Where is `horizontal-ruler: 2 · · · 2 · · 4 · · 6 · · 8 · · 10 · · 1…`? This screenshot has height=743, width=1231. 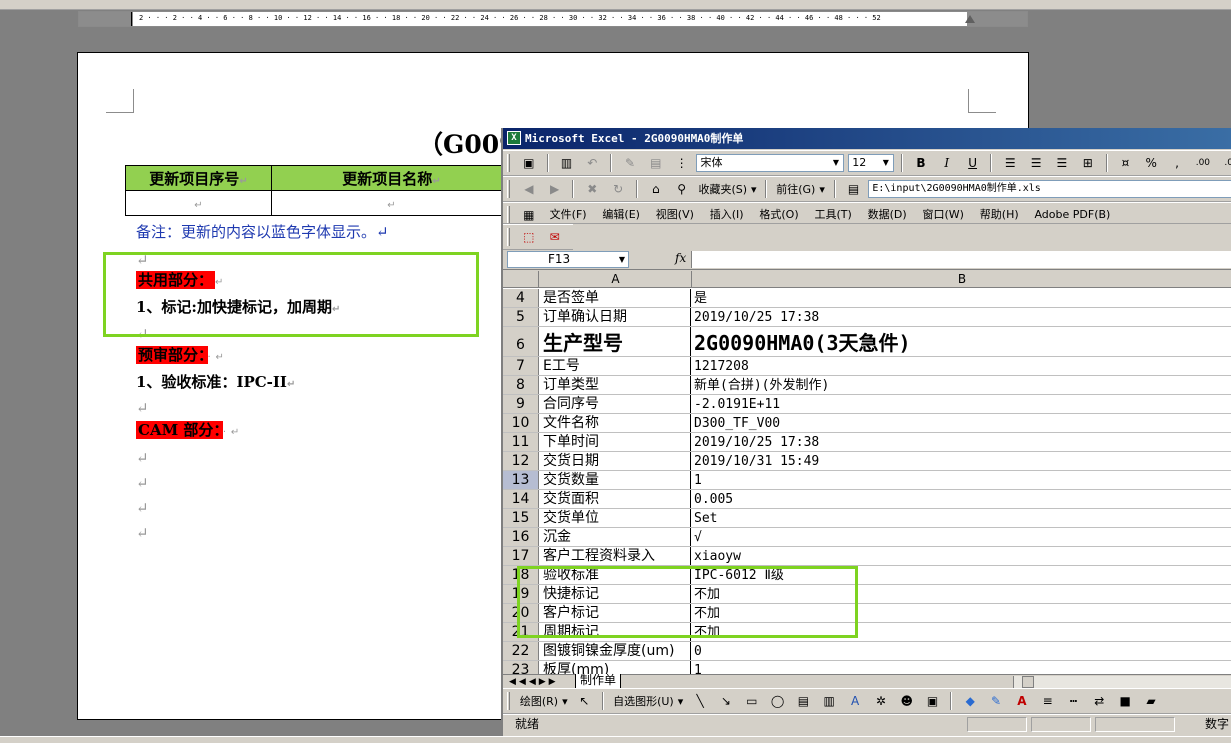 horizontal-ruler: 2 · · · 2 · · 4 · · 6 · · 8 · · 10 · · 1… is located at coordinates (553, 19).